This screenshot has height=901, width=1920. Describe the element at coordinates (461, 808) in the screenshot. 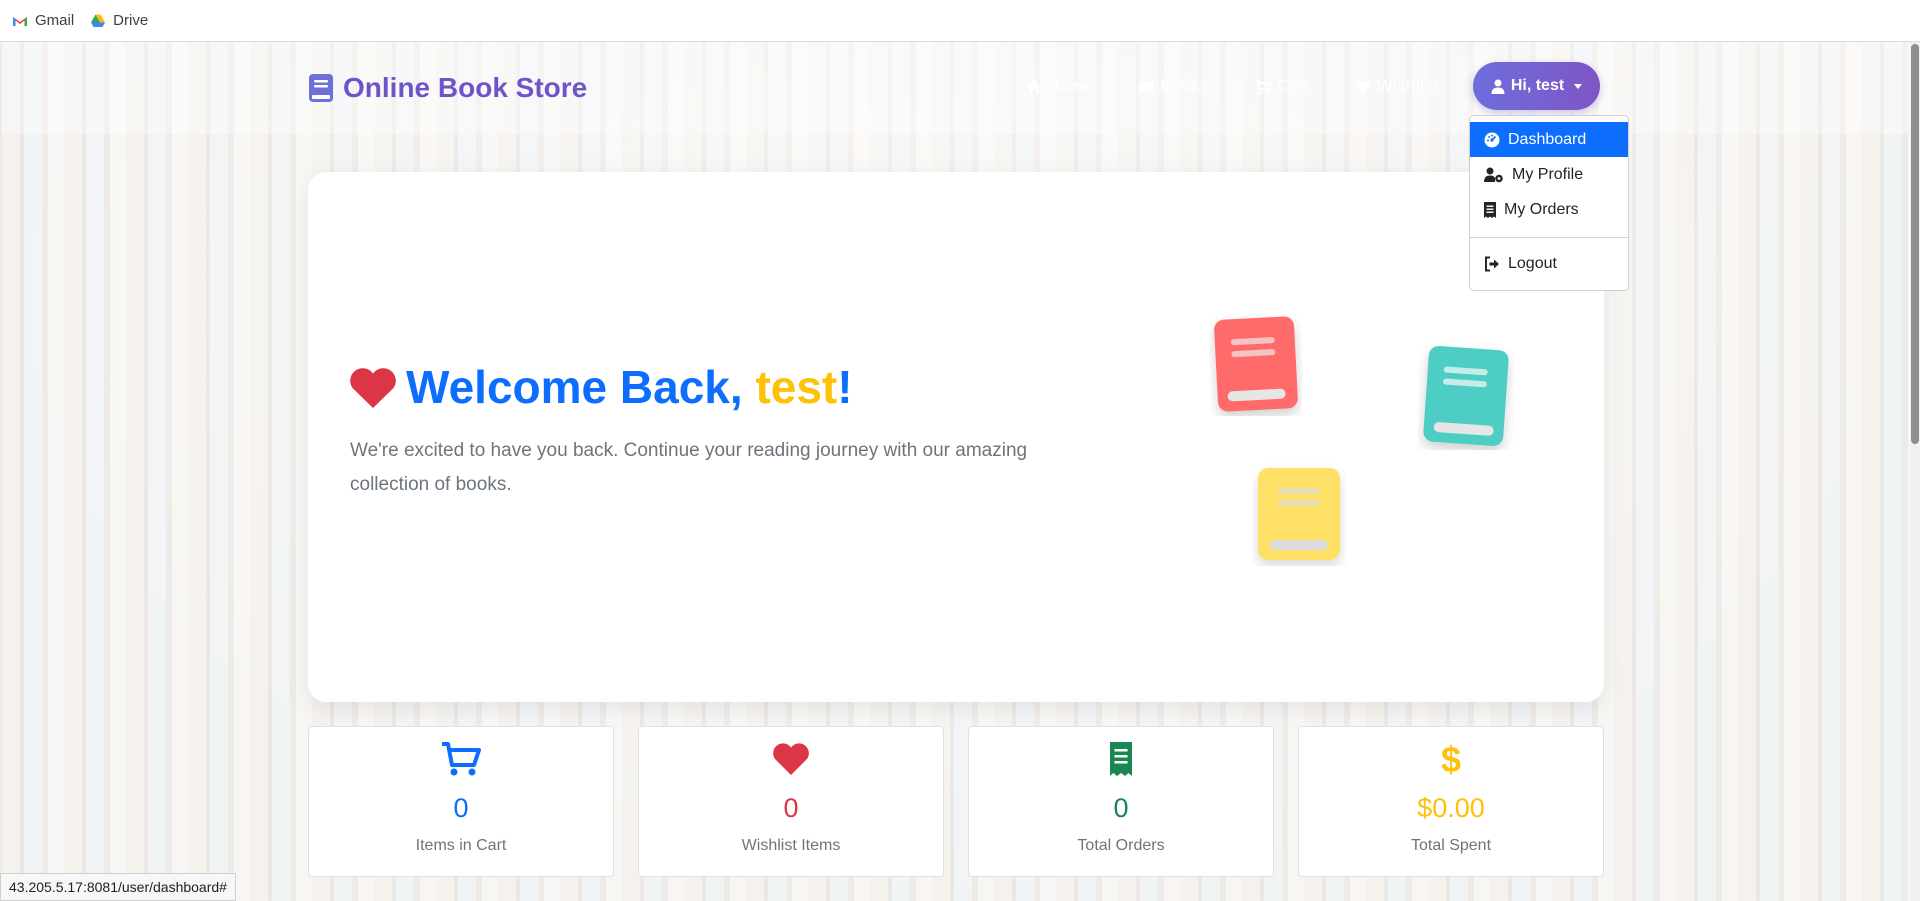

I see `stat-cart-value: 0` at that location.